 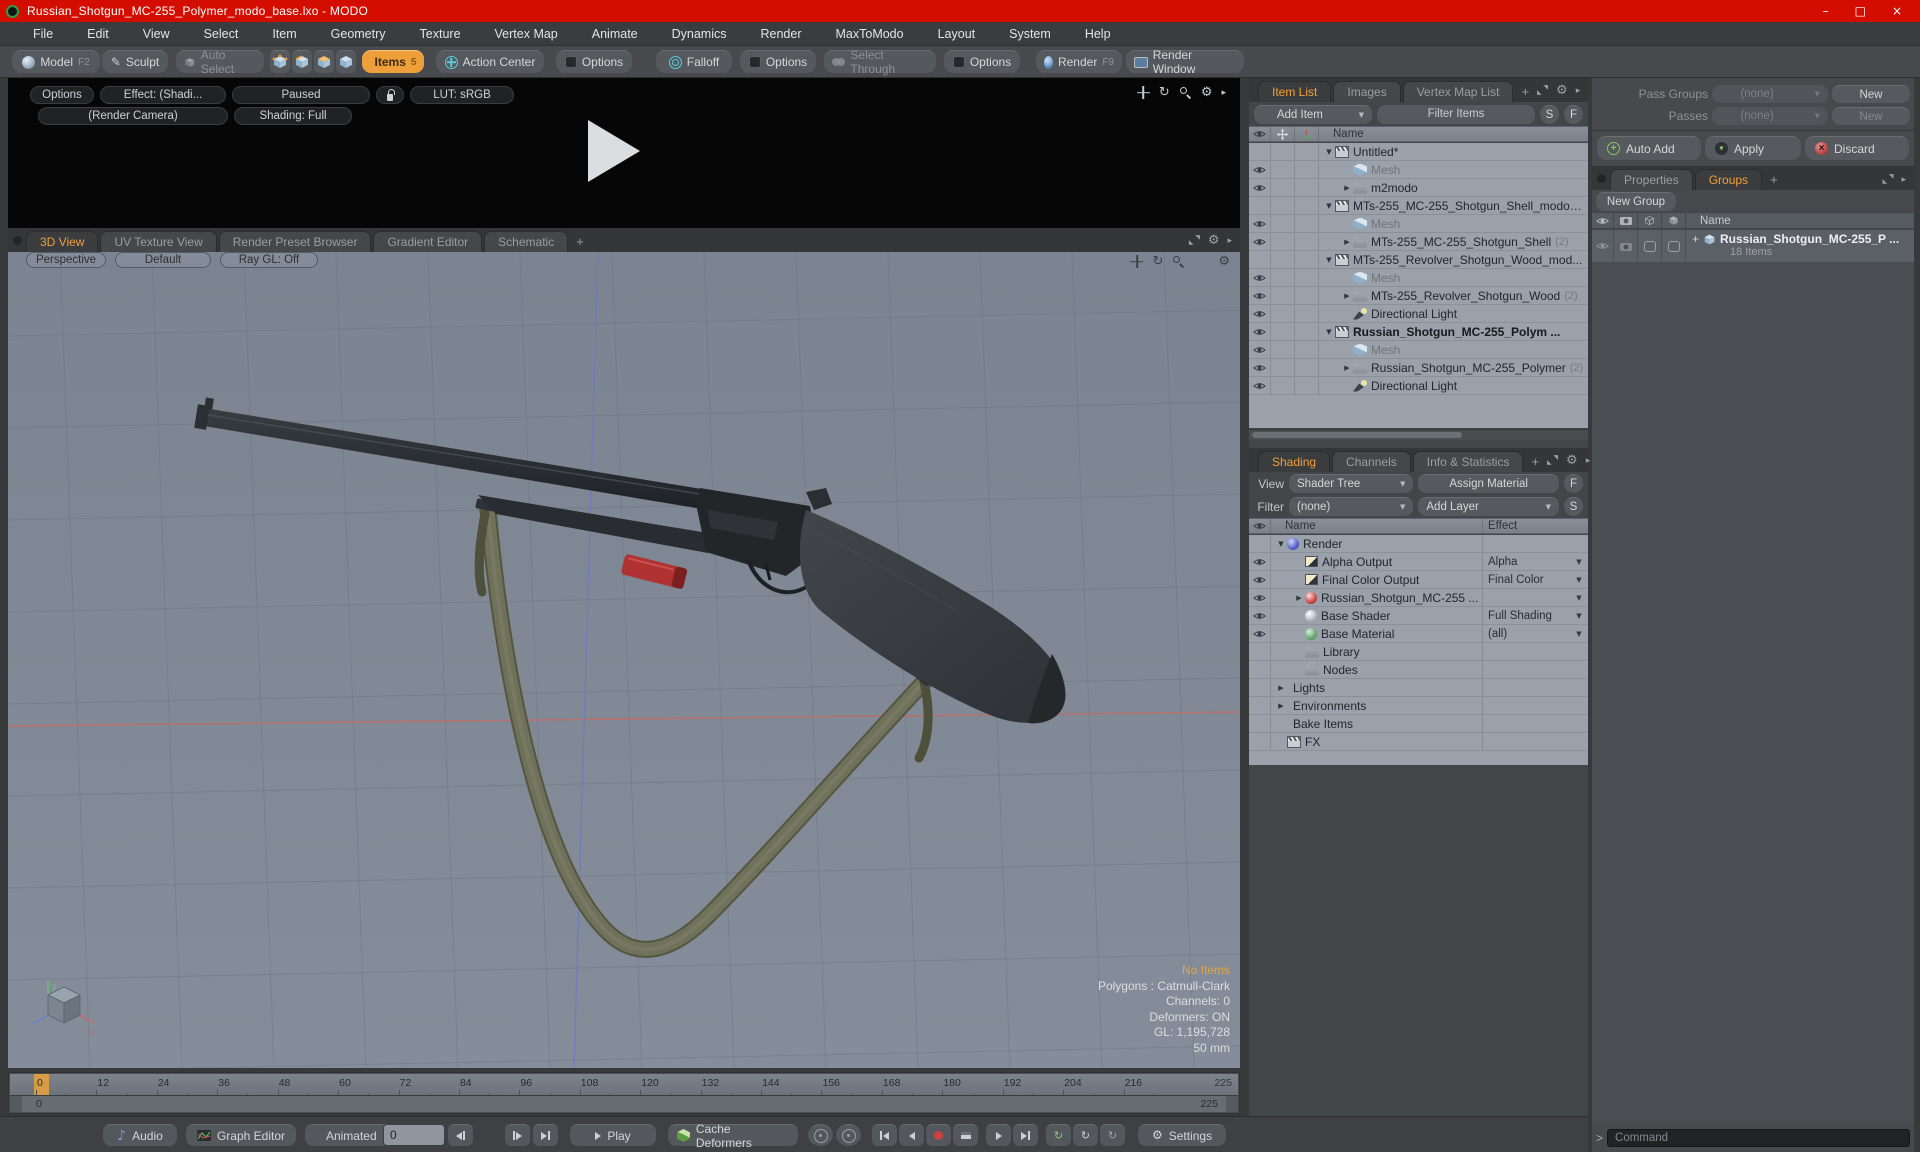 What do you see at coordinates (1418, 598) in the screenshot?
I see `shader-tree-row: ▶ Russian_Shotgun_MC-255 ... ▼` at bounding box center [1418, 598].